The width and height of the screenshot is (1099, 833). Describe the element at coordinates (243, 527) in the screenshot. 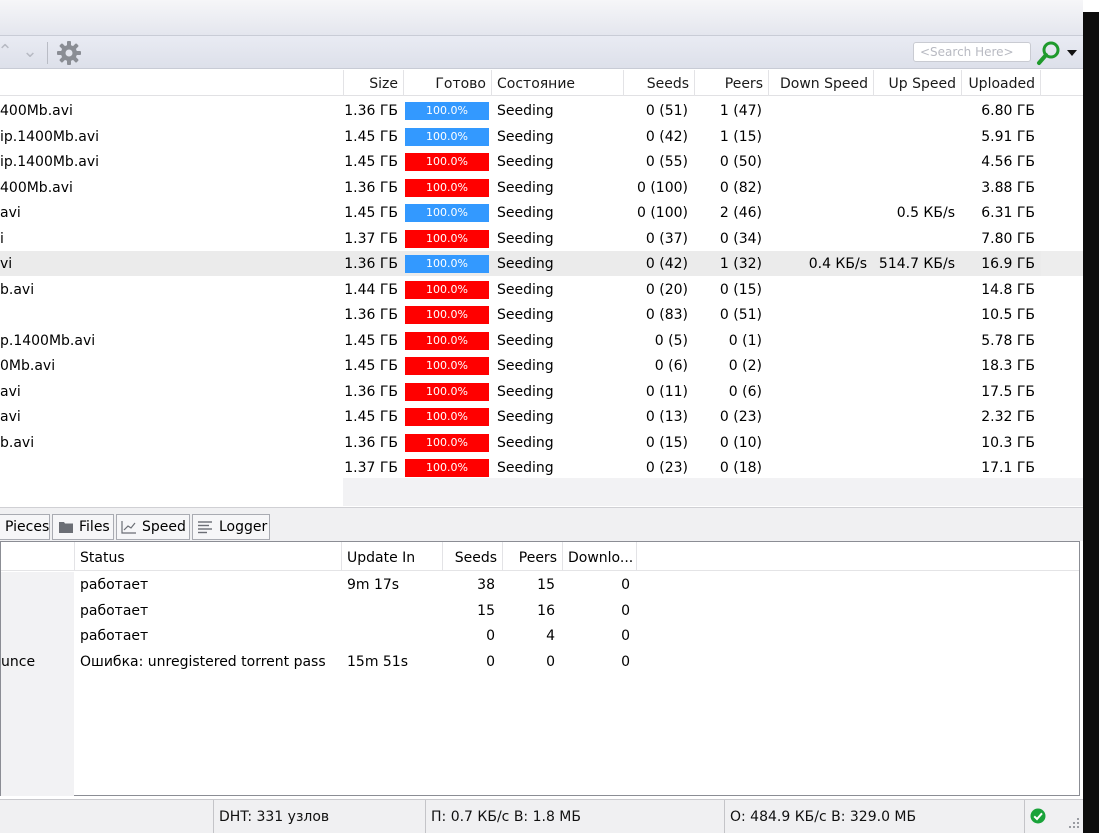

I see `tab-logger-label: Logger` at that location.